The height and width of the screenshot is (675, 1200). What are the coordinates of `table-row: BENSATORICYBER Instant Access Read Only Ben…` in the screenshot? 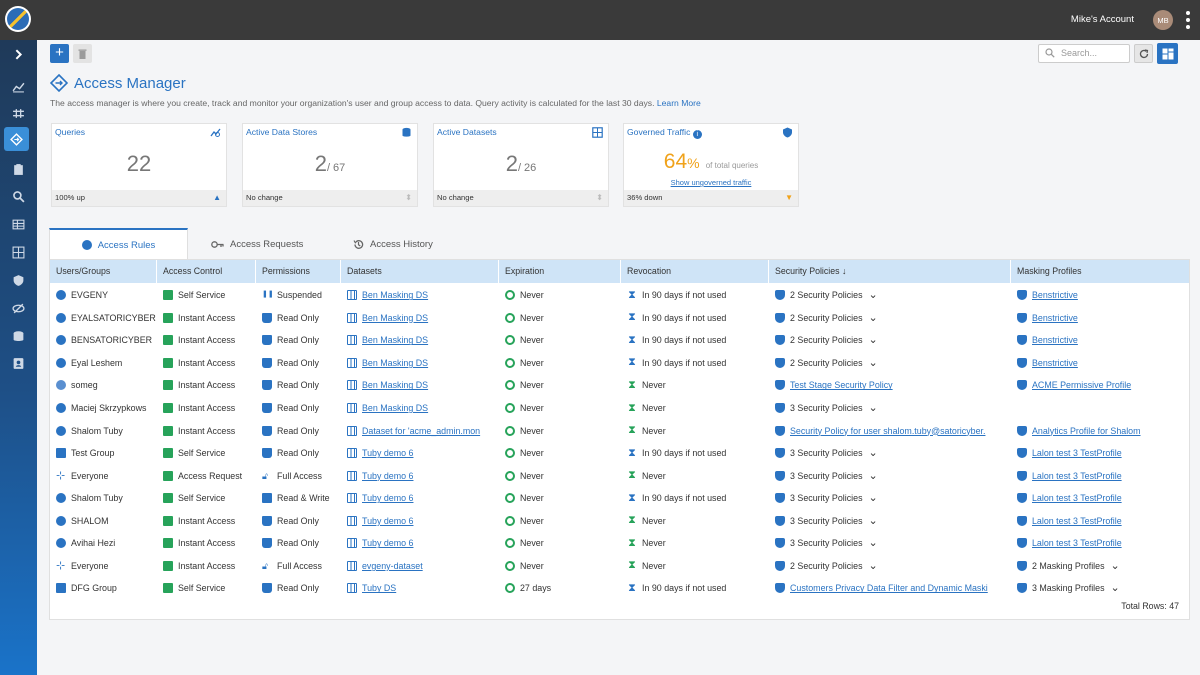 It's located at (619, 340).